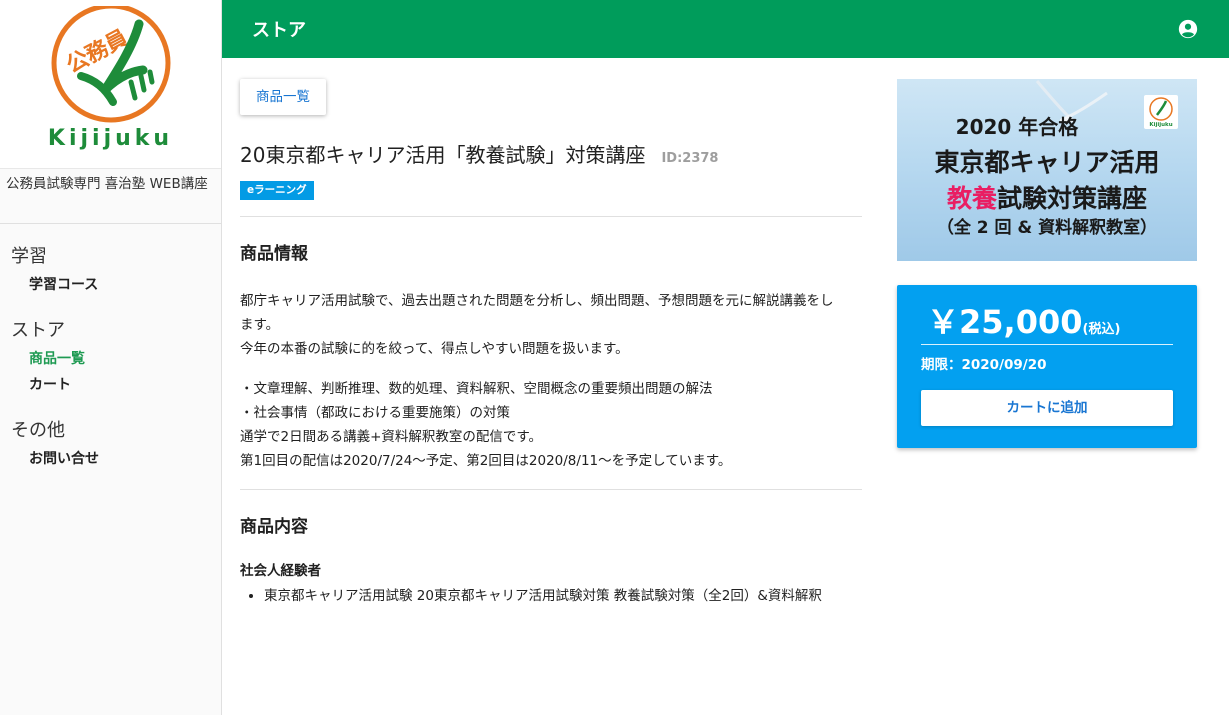 This screenshot has width=1229, height=715. What do you see at coordinates (110, 270) in the screenshot?
I see `nav-section-study: 学習 学習コース` at bounding box center [110, 270].